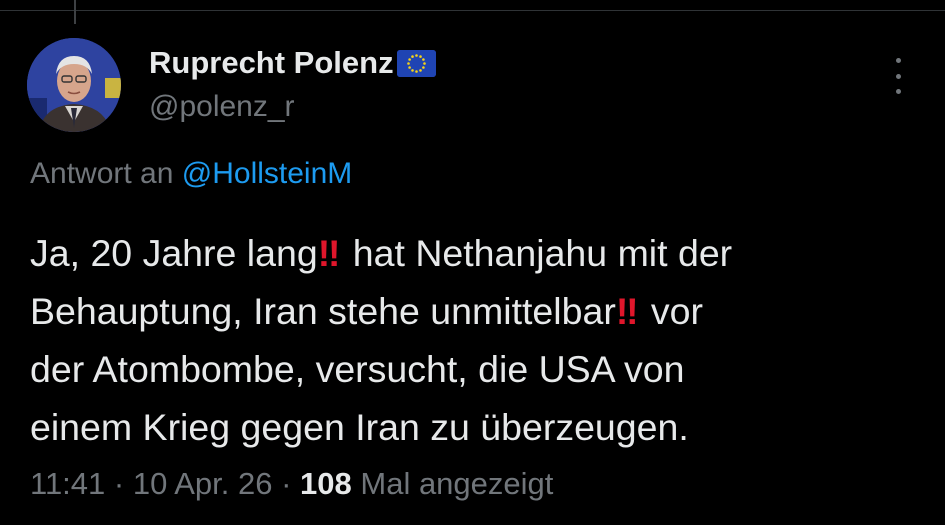  What do you see at coordinates (222, 107) in the screenshot?
I see `author-handle: @polenz_r` at bounding box center [222, 107].